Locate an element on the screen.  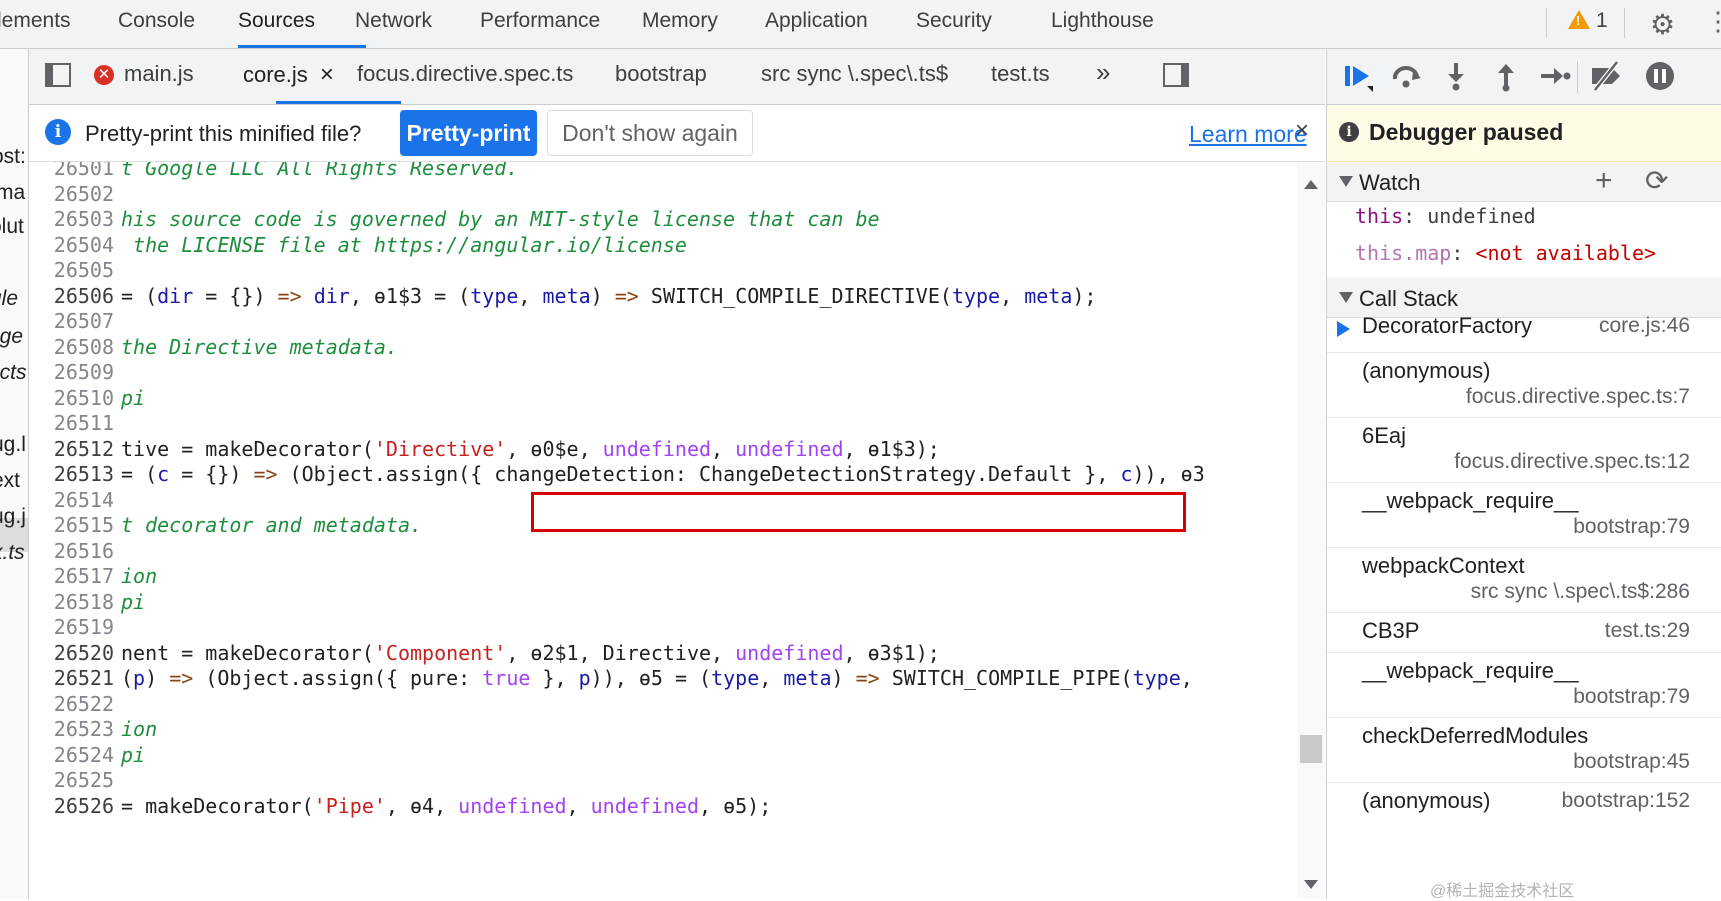
navigator-item: ma is located at coordinates (12, 193).